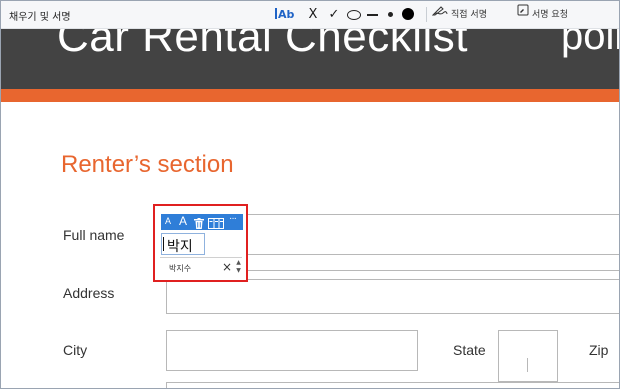 This screenshot has width=621, height=390. I want to click on annotation-text-field: 박지, so click(183, 244).